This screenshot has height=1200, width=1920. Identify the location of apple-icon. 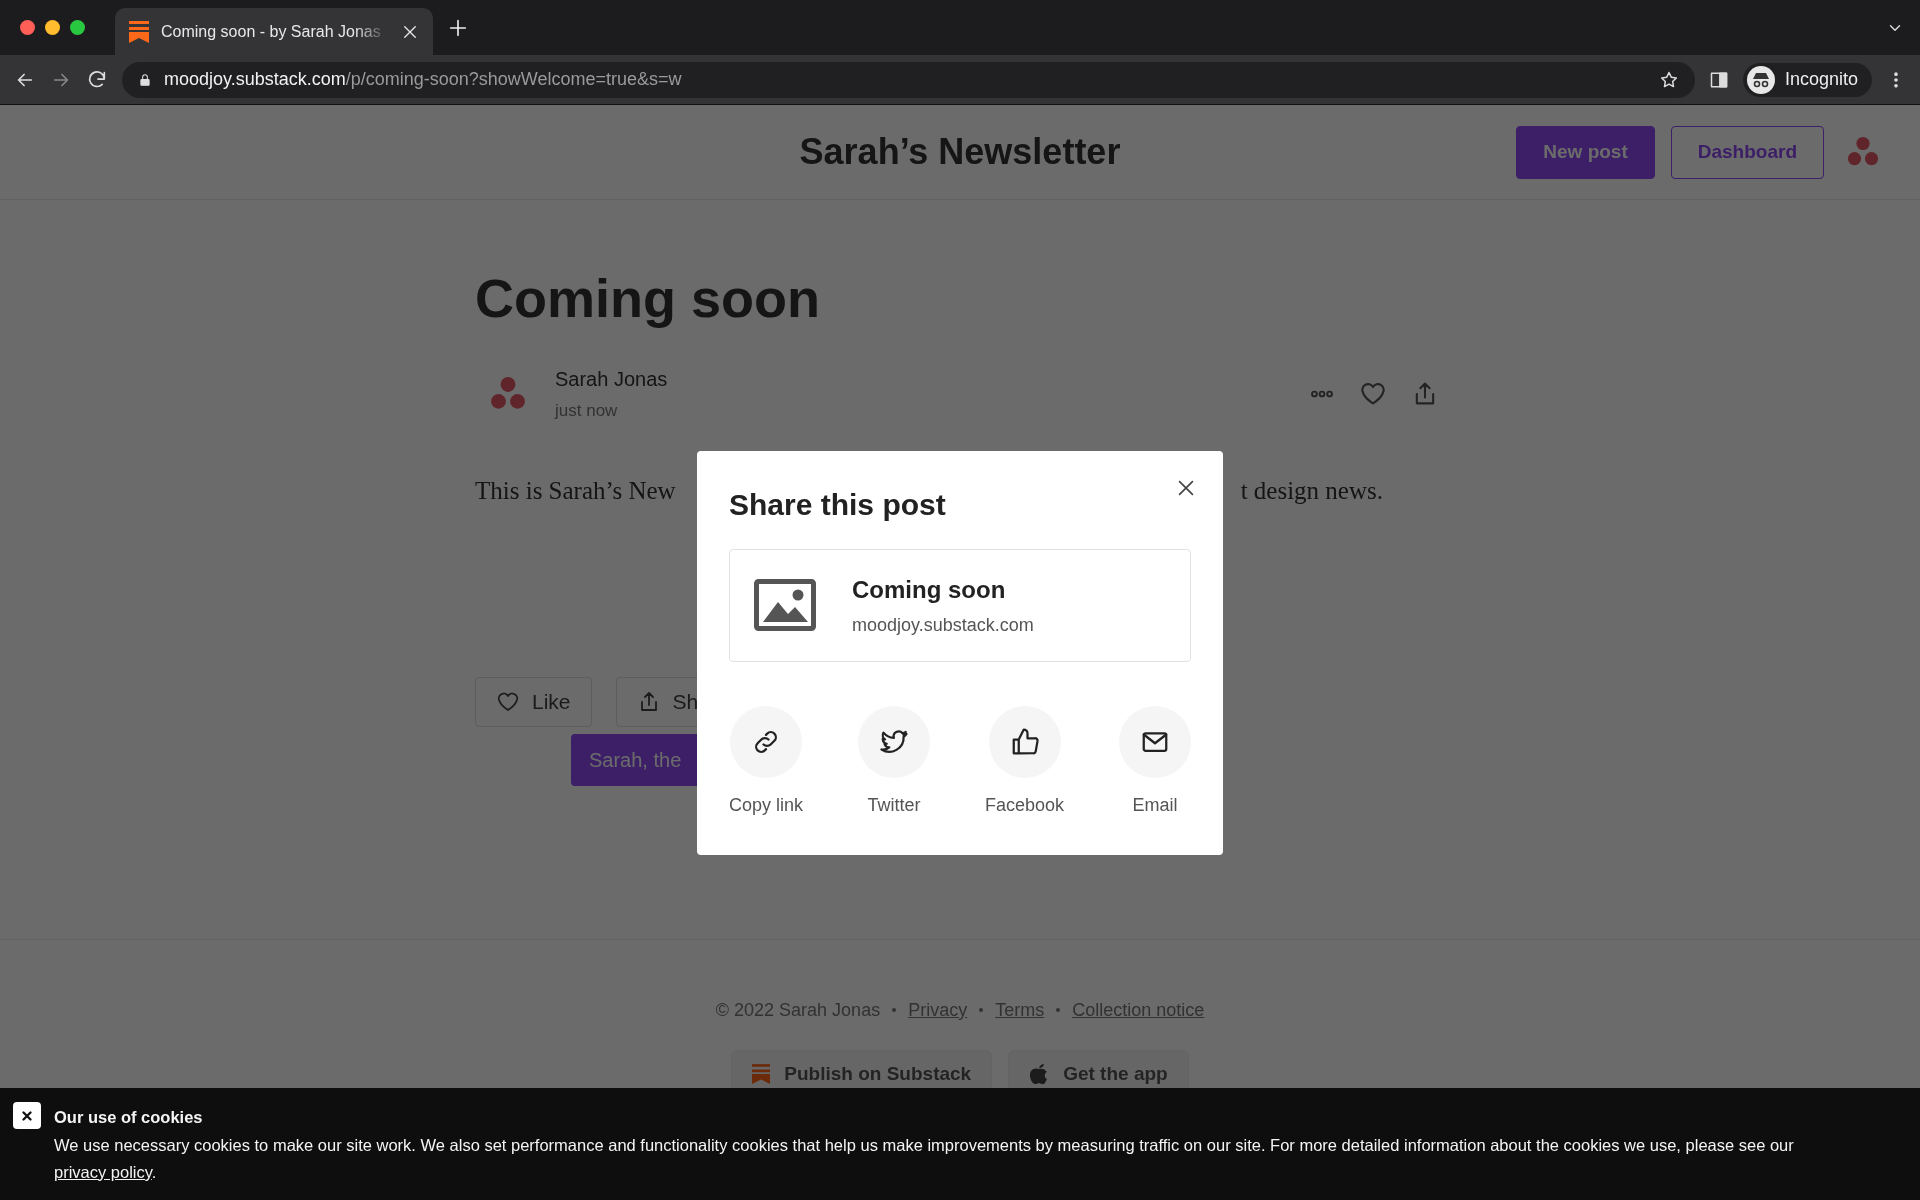
(1039, 1073).